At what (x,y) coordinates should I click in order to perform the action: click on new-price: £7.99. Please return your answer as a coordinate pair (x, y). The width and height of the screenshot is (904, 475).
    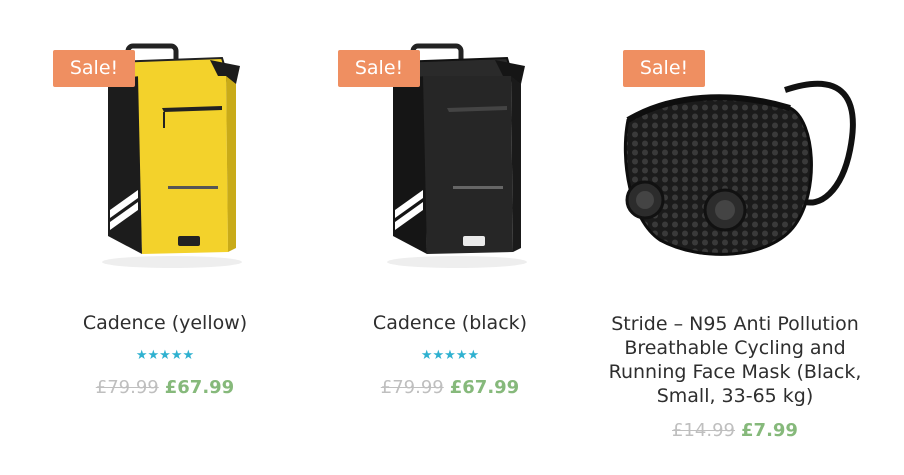
    Looking at the image, I should click on (769, 430).